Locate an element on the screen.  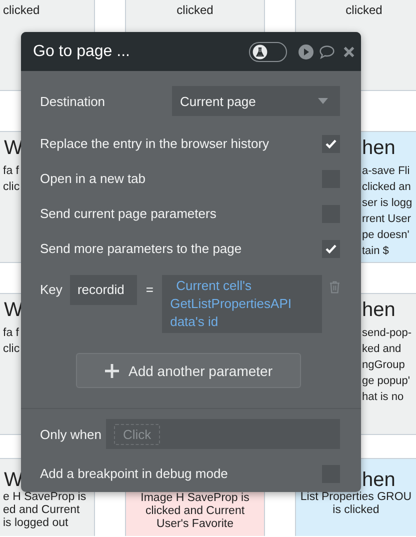
card-text: e H SaveProp is is located at coordinates (44, 497).